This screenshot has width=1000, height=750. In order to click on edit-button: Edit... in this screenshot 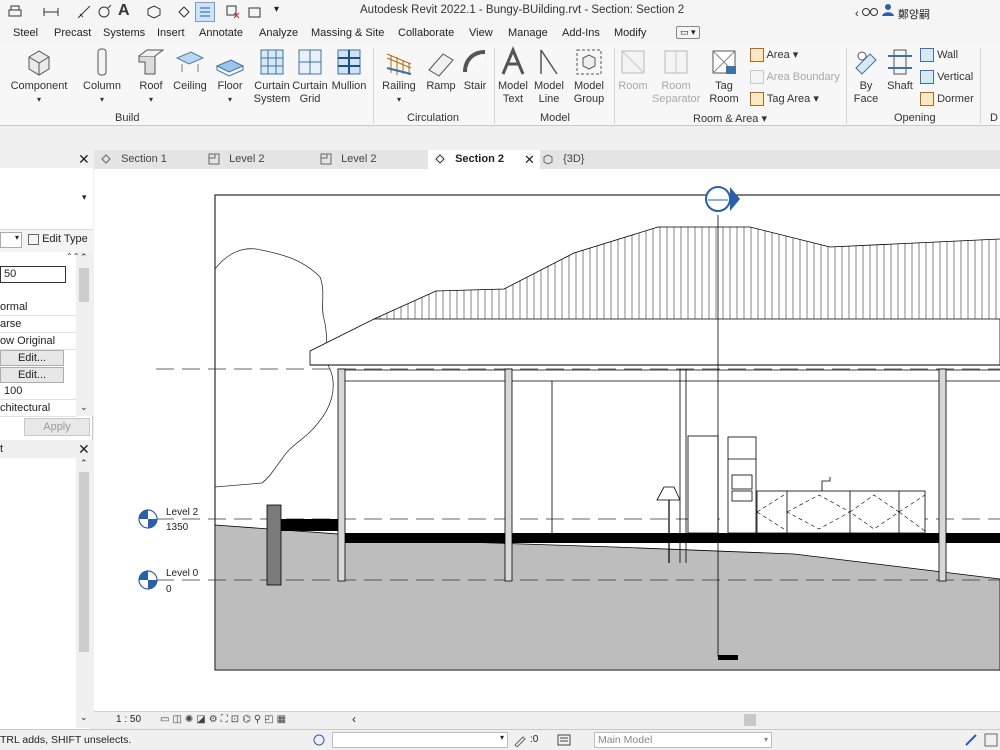, I will do `click(32, 375)`.